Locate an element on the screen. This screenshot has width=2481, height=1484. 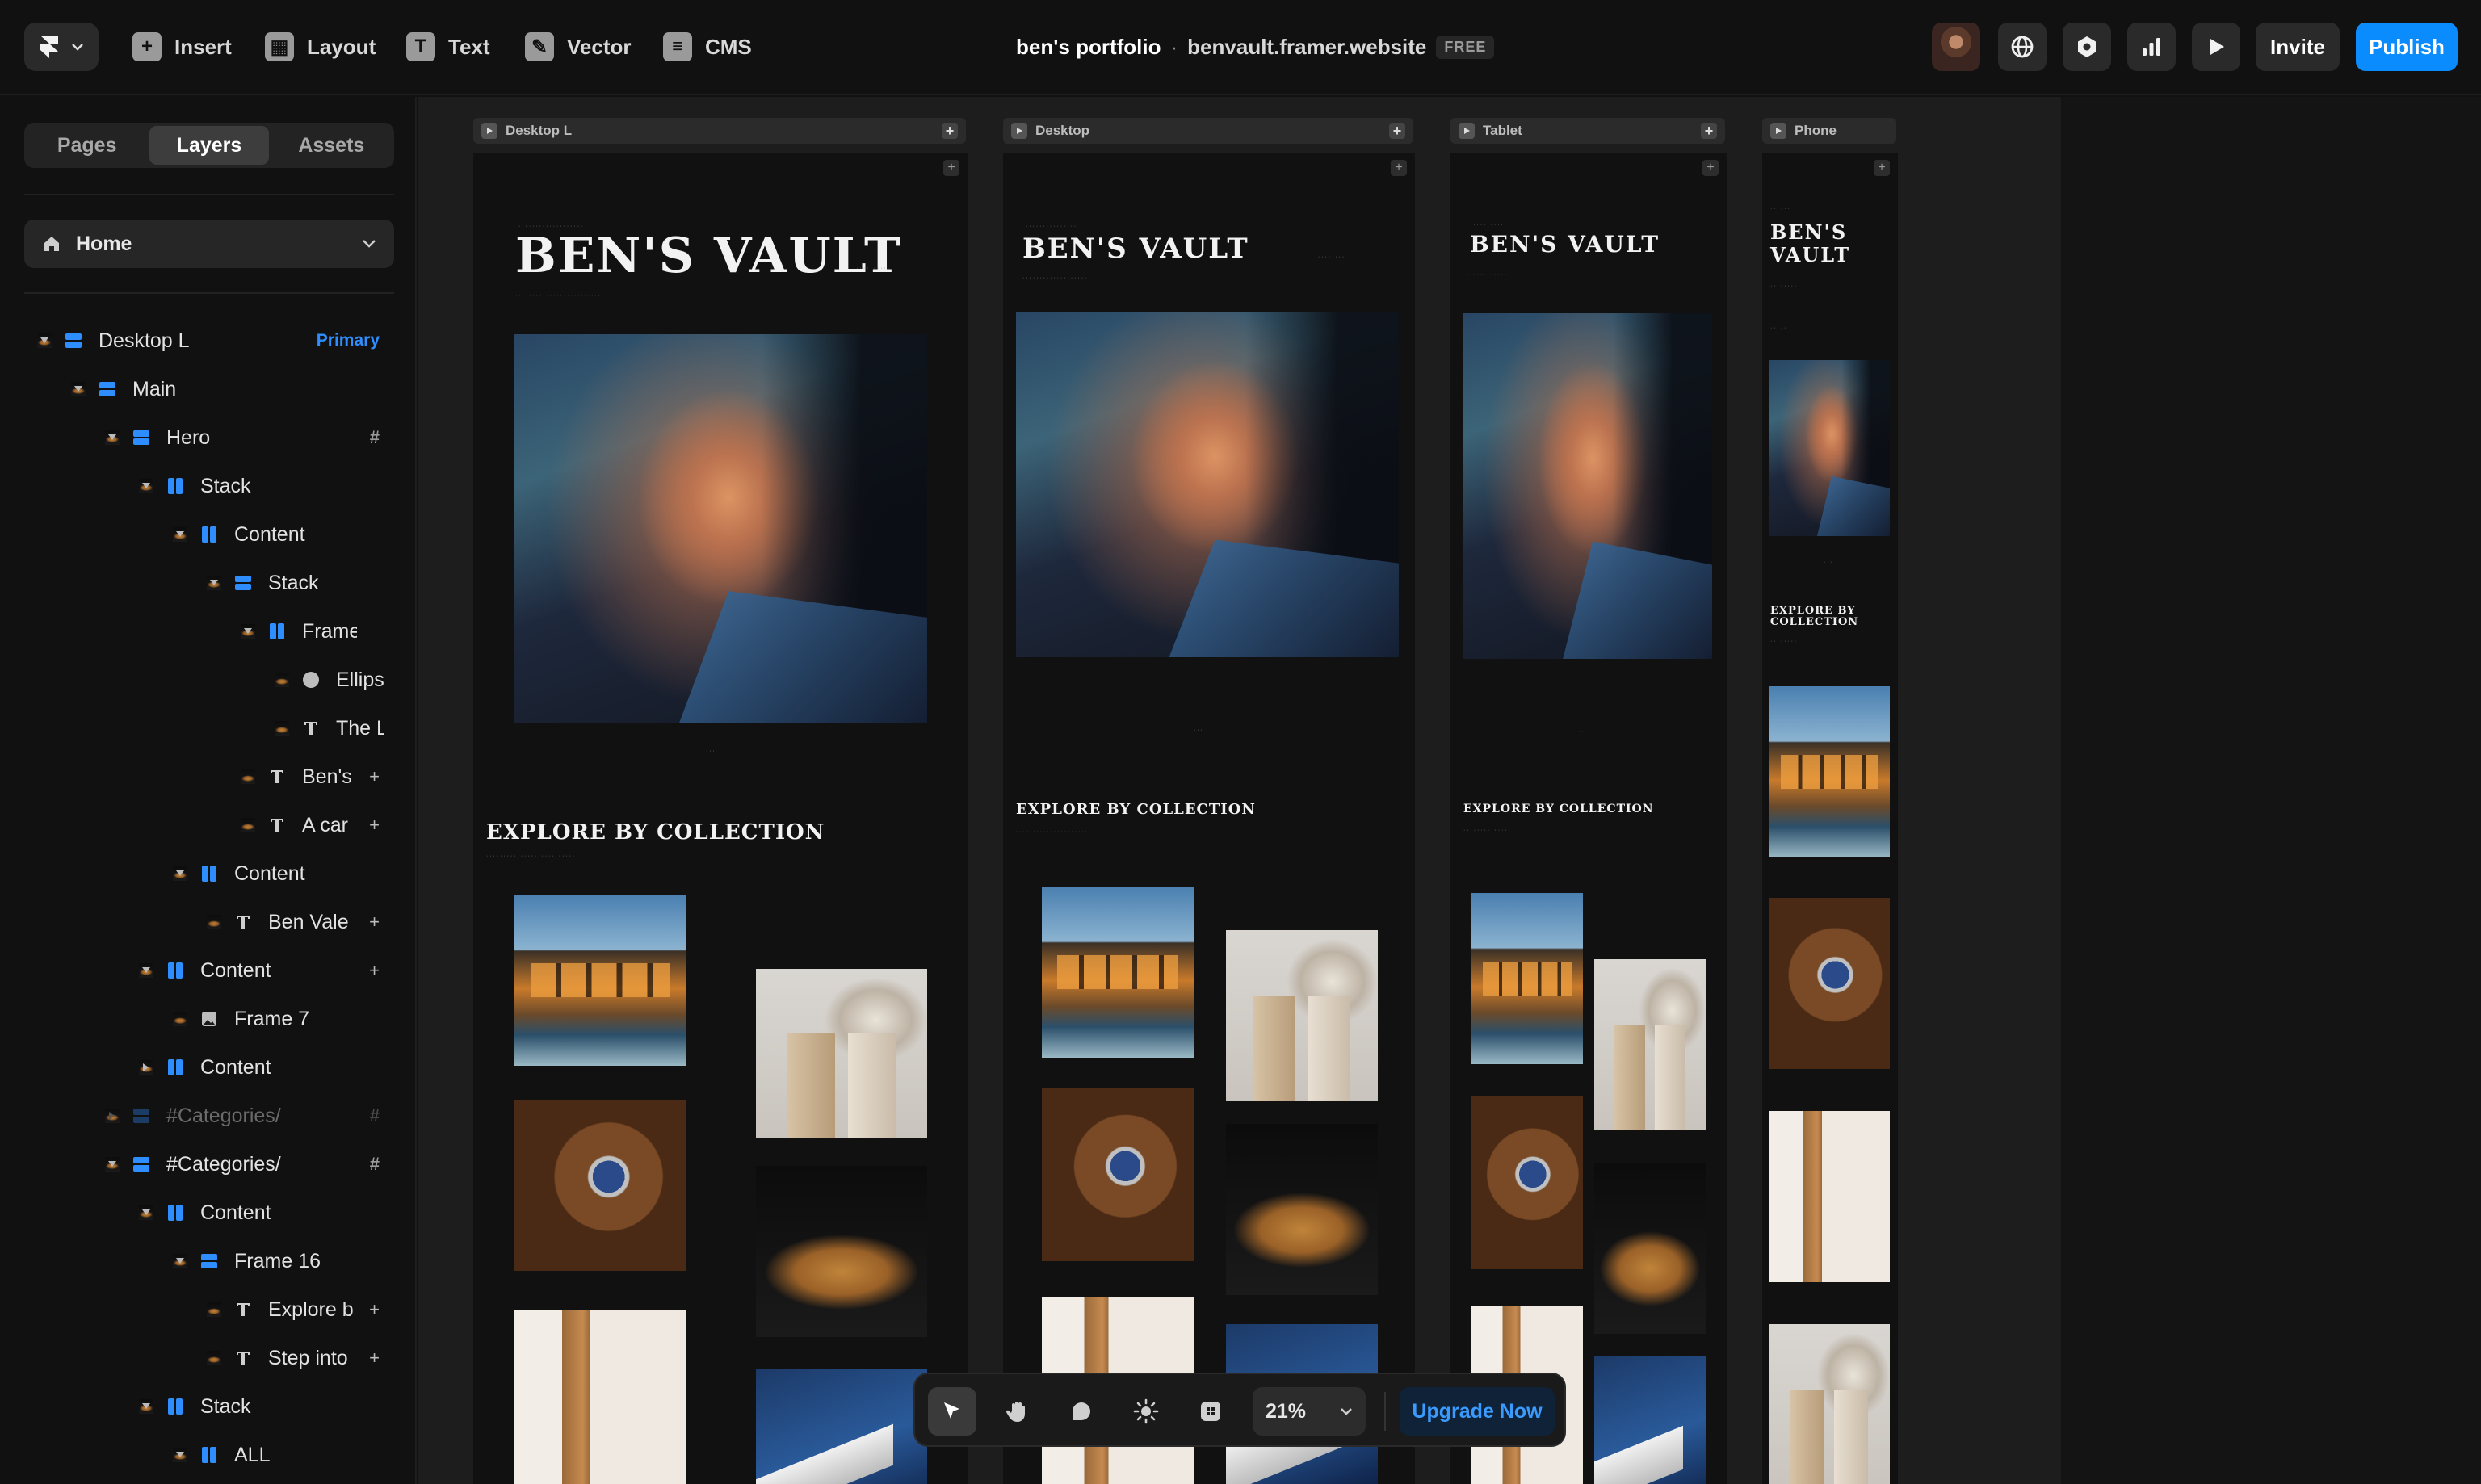
layer-row: Content + is located at coordinates (207, 970).